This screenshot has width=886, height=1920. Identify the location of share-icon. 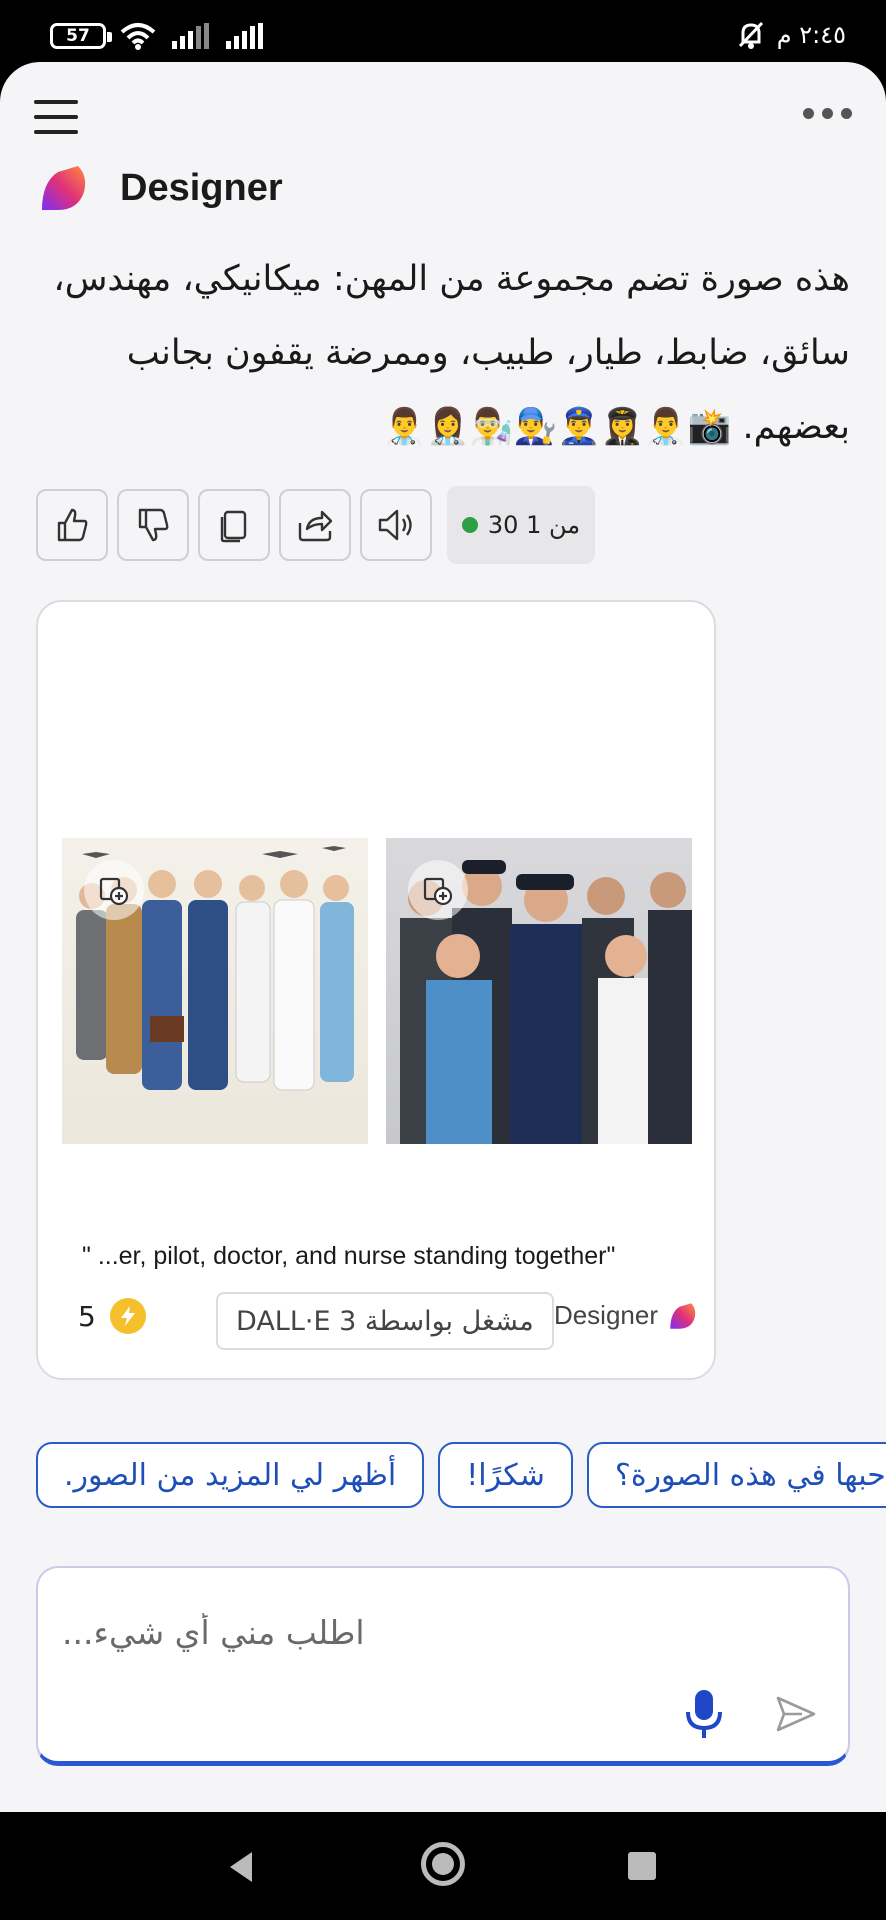
(315, 526).